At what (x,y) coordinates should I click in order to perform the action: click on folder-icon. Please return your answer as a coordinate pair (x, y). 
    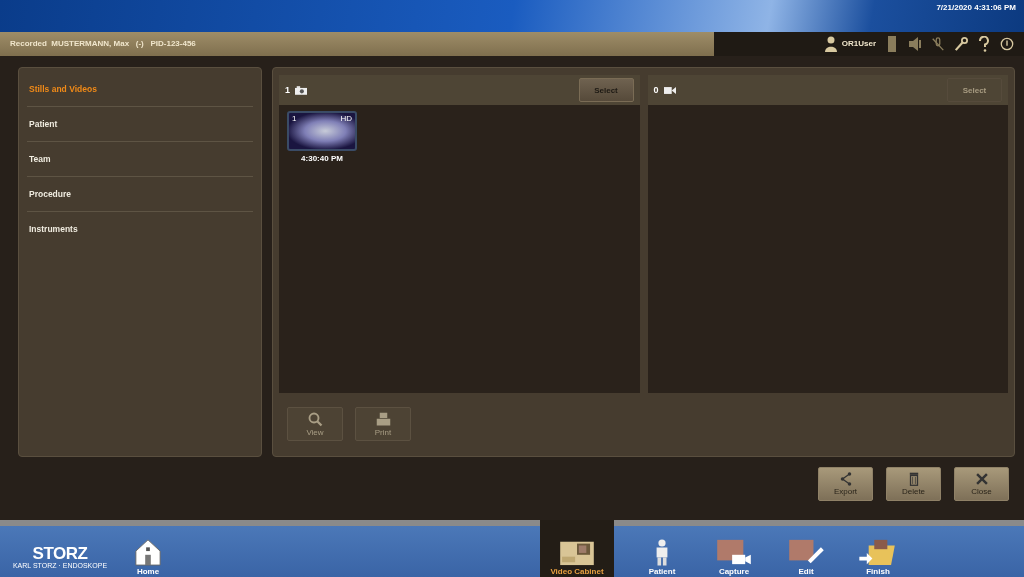
    Looking at the image, I should click on (878, 552).